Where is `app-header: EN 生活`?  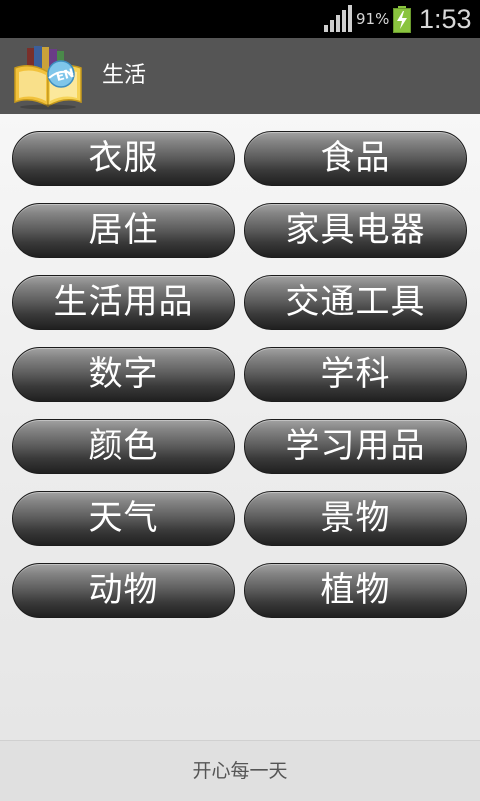 app-header: EN 生活 is located at coordinates (240, 76).